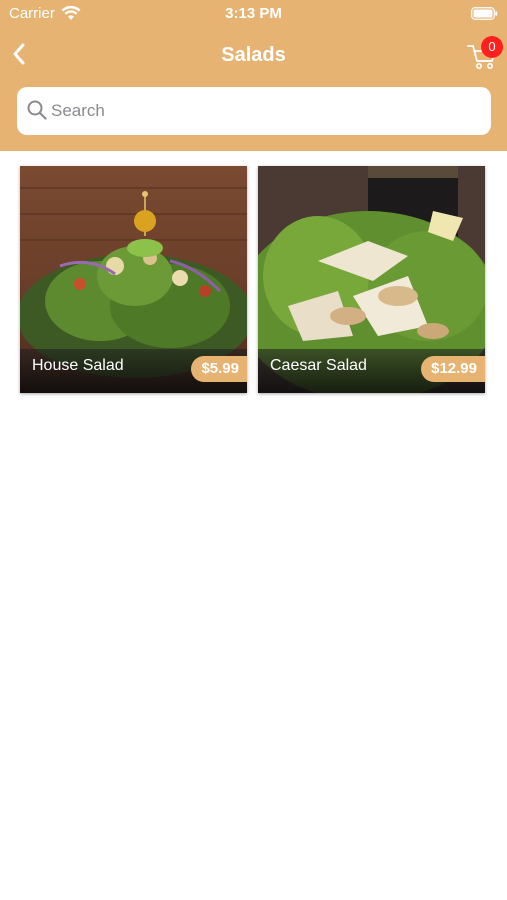 This screenshot has height=900, width=507. I want to click on status-bar: Carrier 3:13 PM, so click(253, 14).